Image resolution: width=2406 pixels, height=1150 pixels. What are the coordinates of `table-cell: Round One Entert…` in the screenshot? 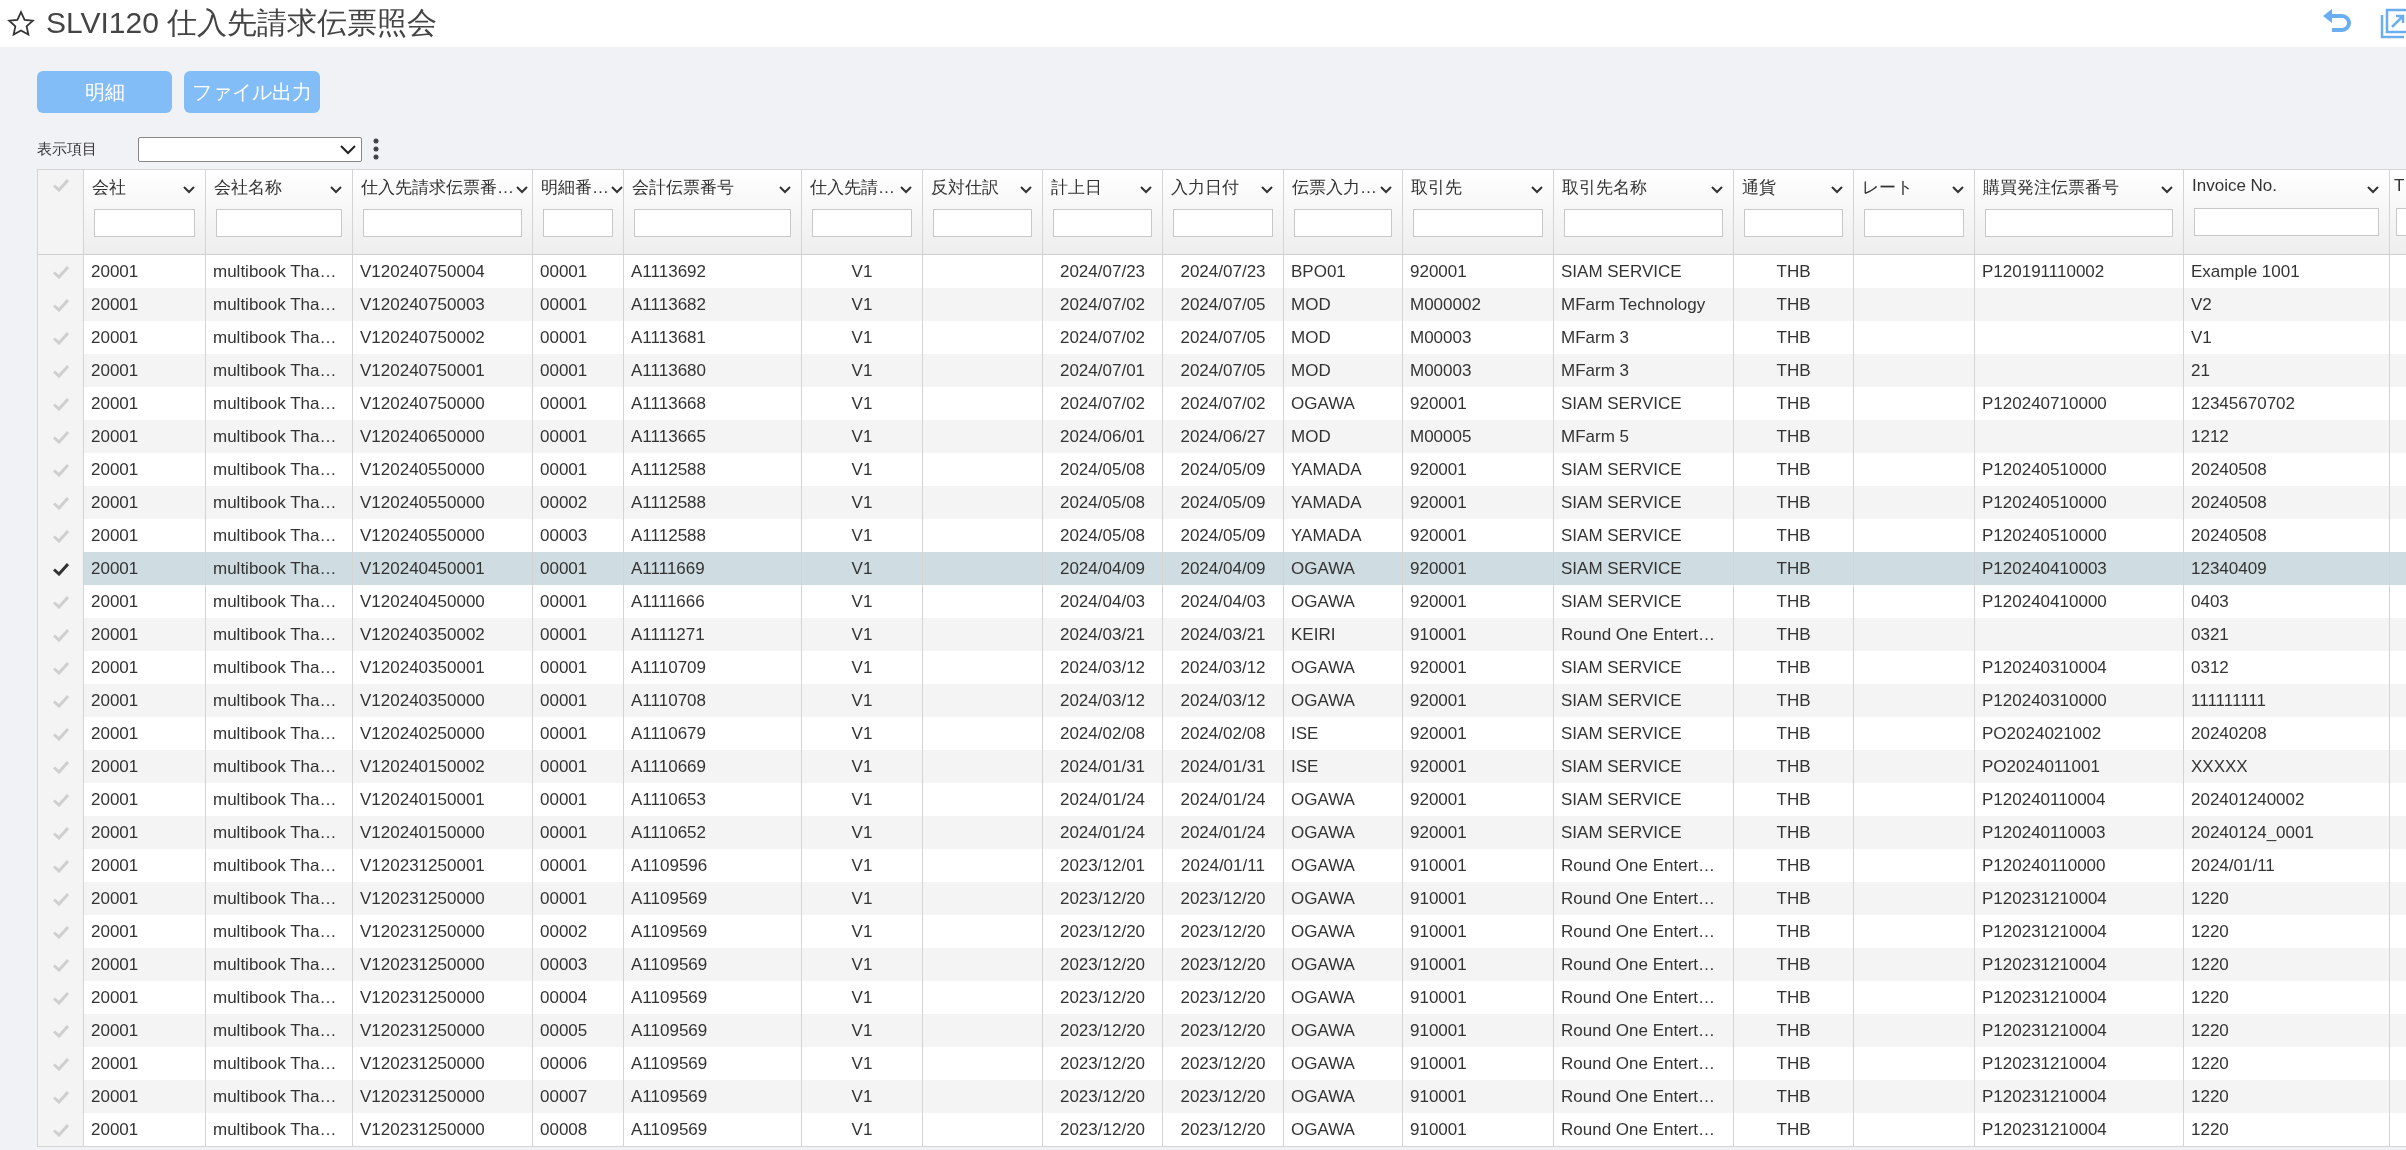 It's located at (1638, 964).